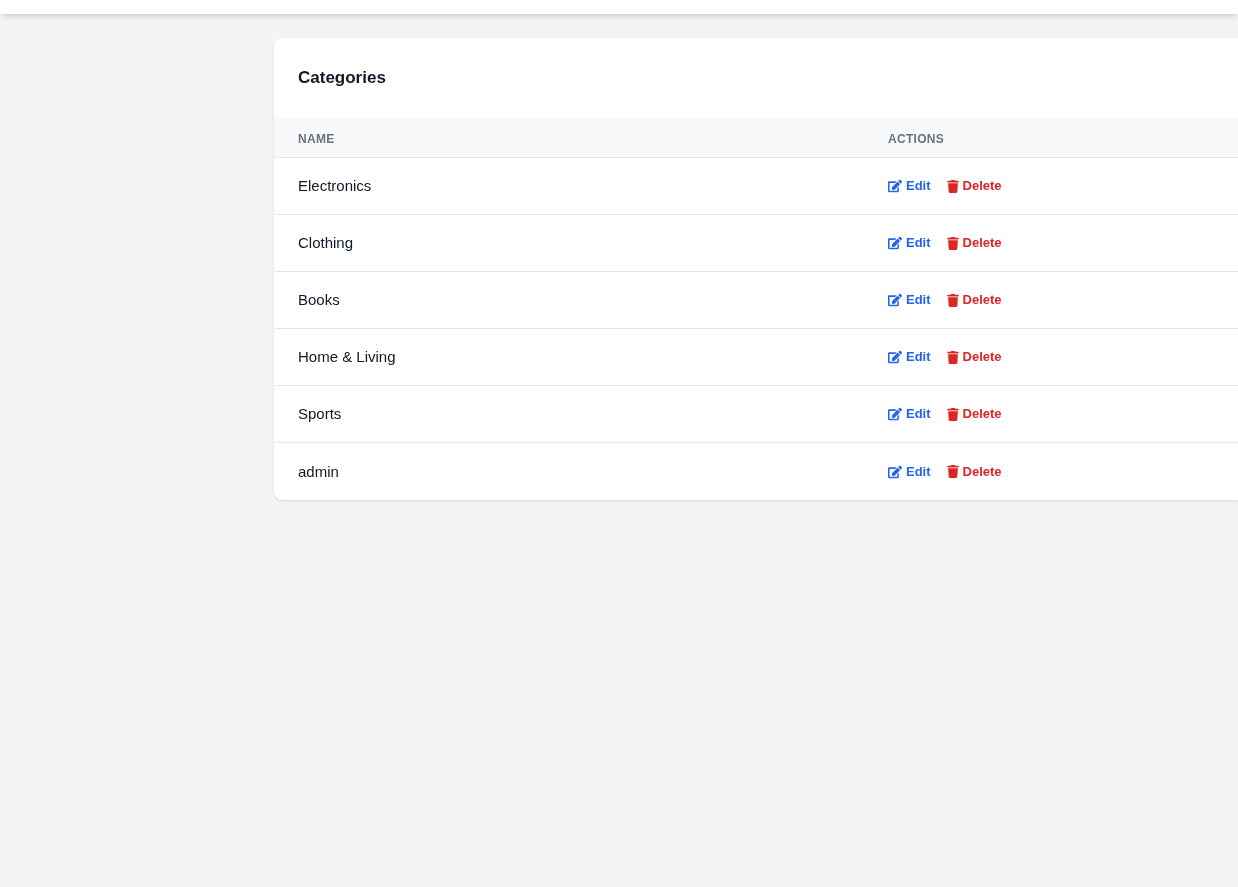  Describe the element at coordinates (342, 78) in the screenshot. I see `card-title: Categories` at that location.